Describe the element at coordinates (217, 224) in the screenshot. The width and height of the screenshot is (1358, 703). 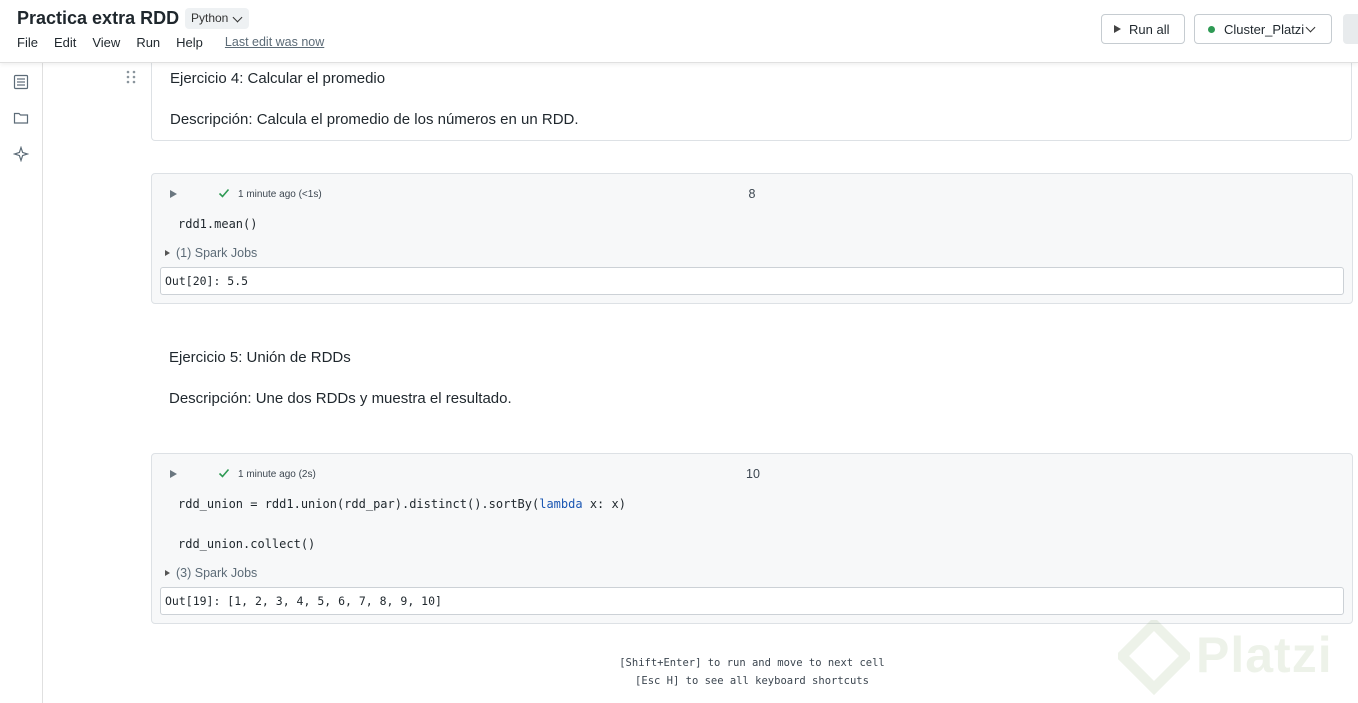
I see `code-editor: rdd1.mean()` at that location.